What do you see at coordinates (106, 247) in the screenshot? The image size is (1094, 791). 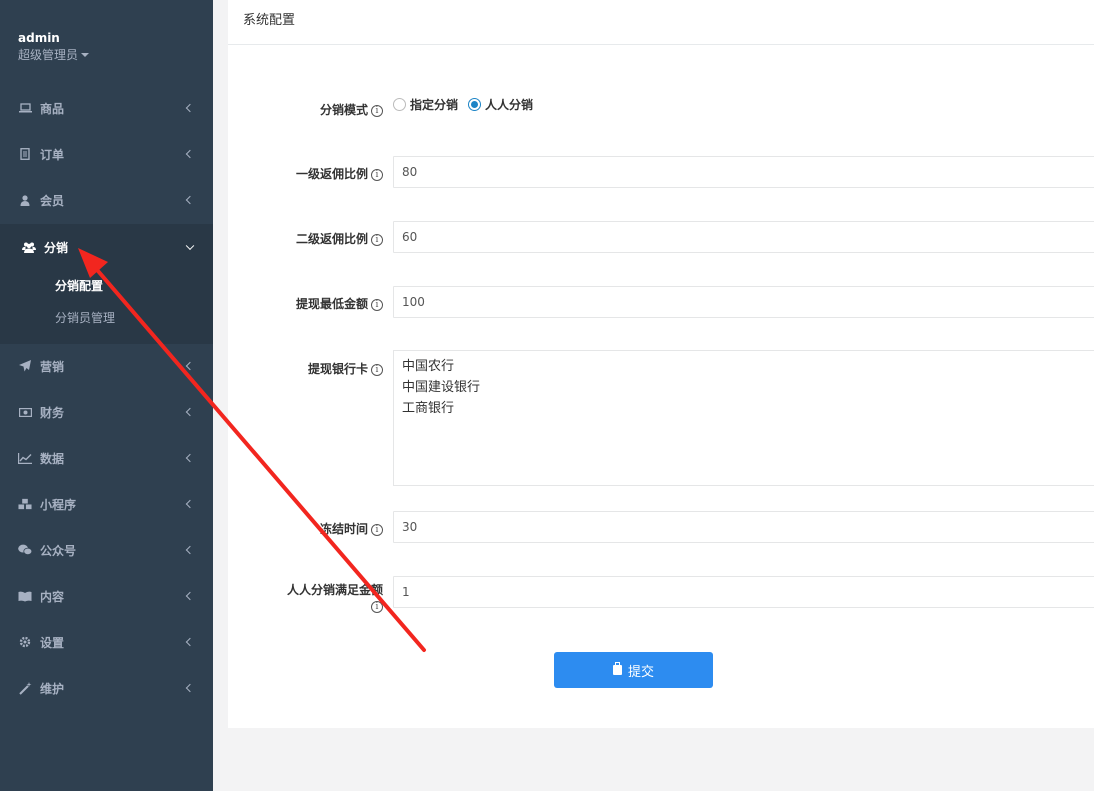 I see `sidebar-item-distribution: 分销` at bounding box center [106, 247].